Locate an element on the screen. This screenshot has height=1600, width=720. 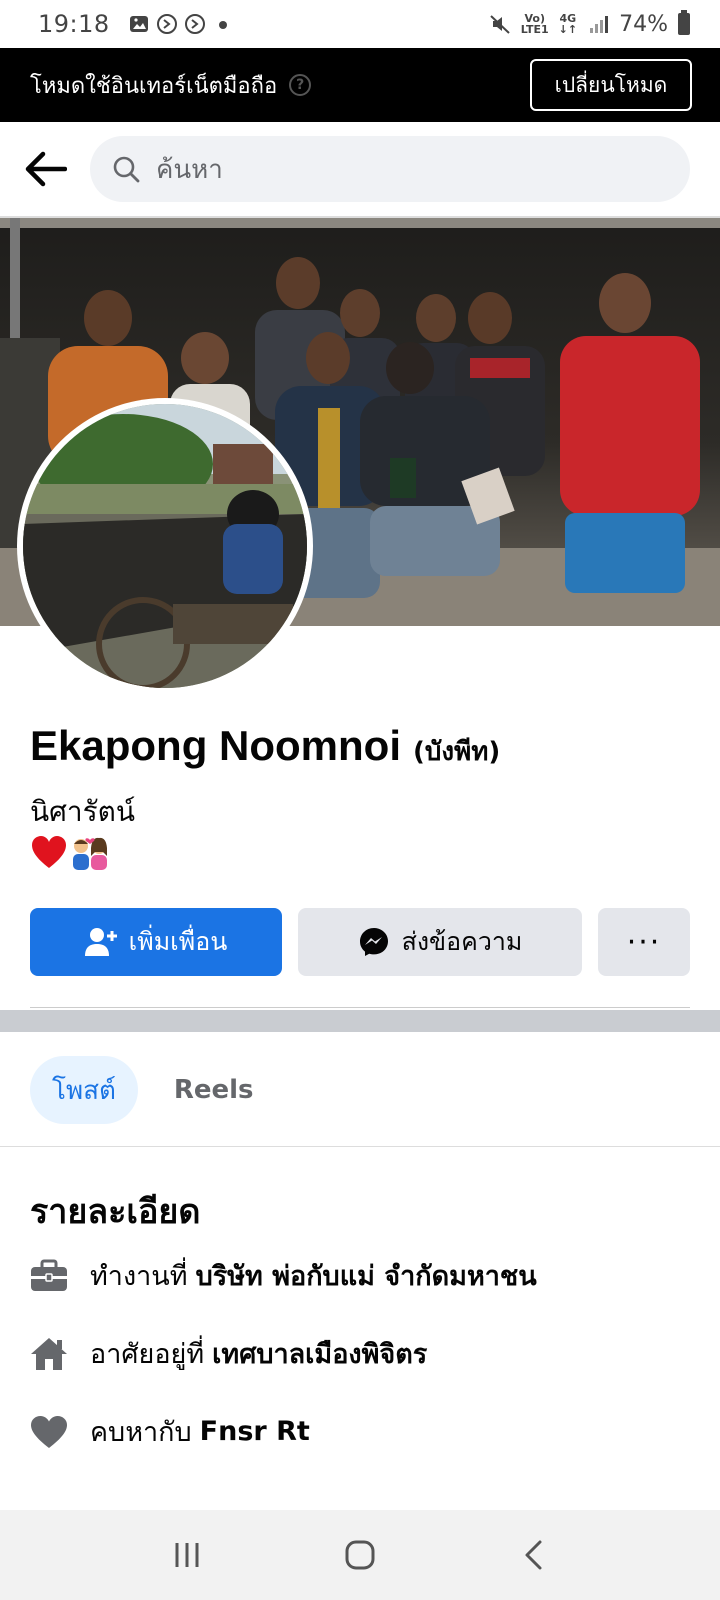
profile-picture is located at coordinates (165, 546).